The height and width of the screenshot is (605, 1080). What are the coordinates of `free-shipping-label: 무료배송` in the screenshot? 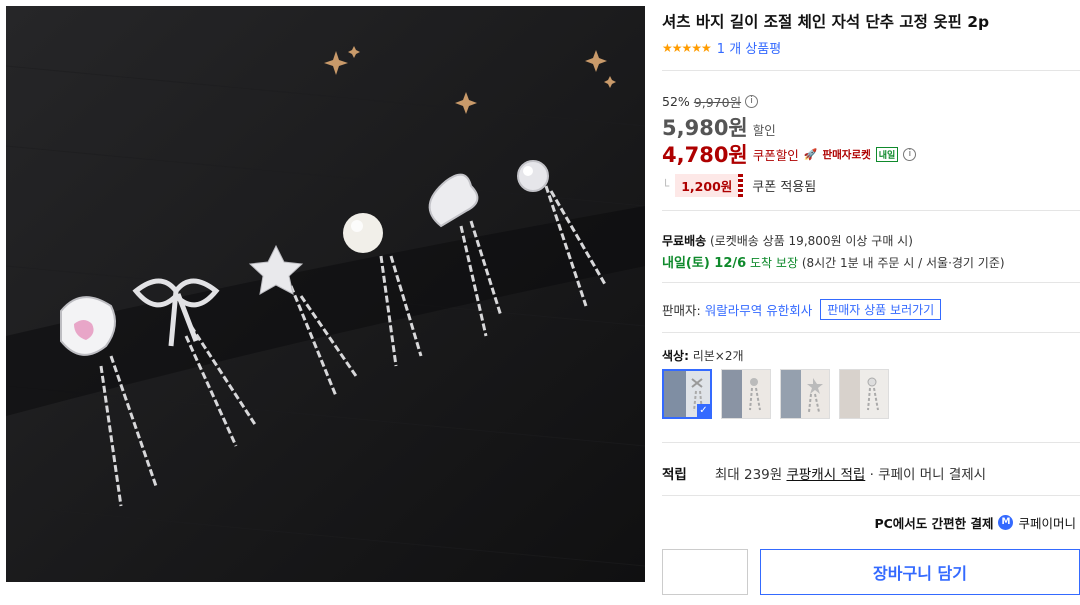 It's located at (684, 241).